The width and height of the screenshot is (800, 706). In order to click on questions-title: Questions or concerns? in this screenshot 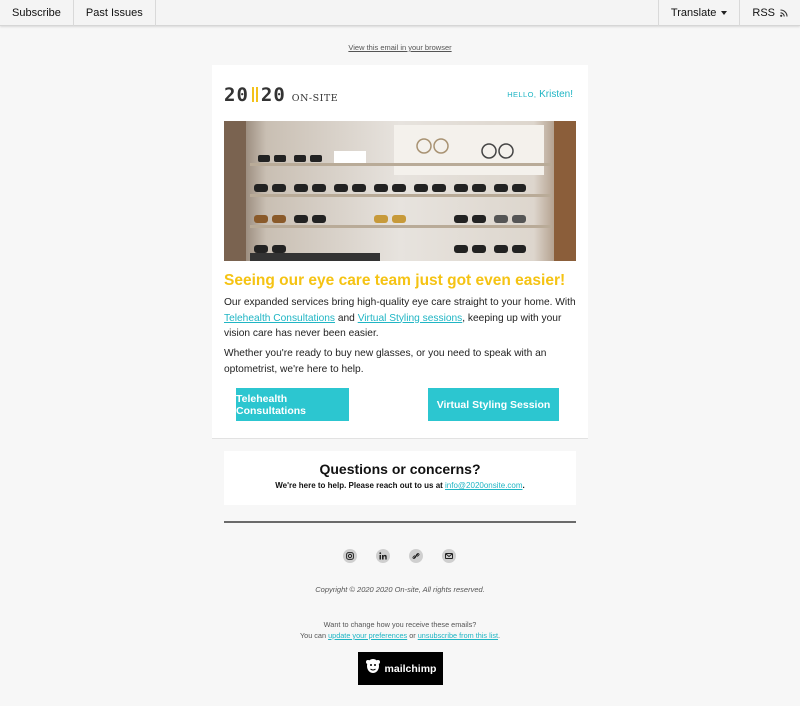, I will do `click(400, 469)`.